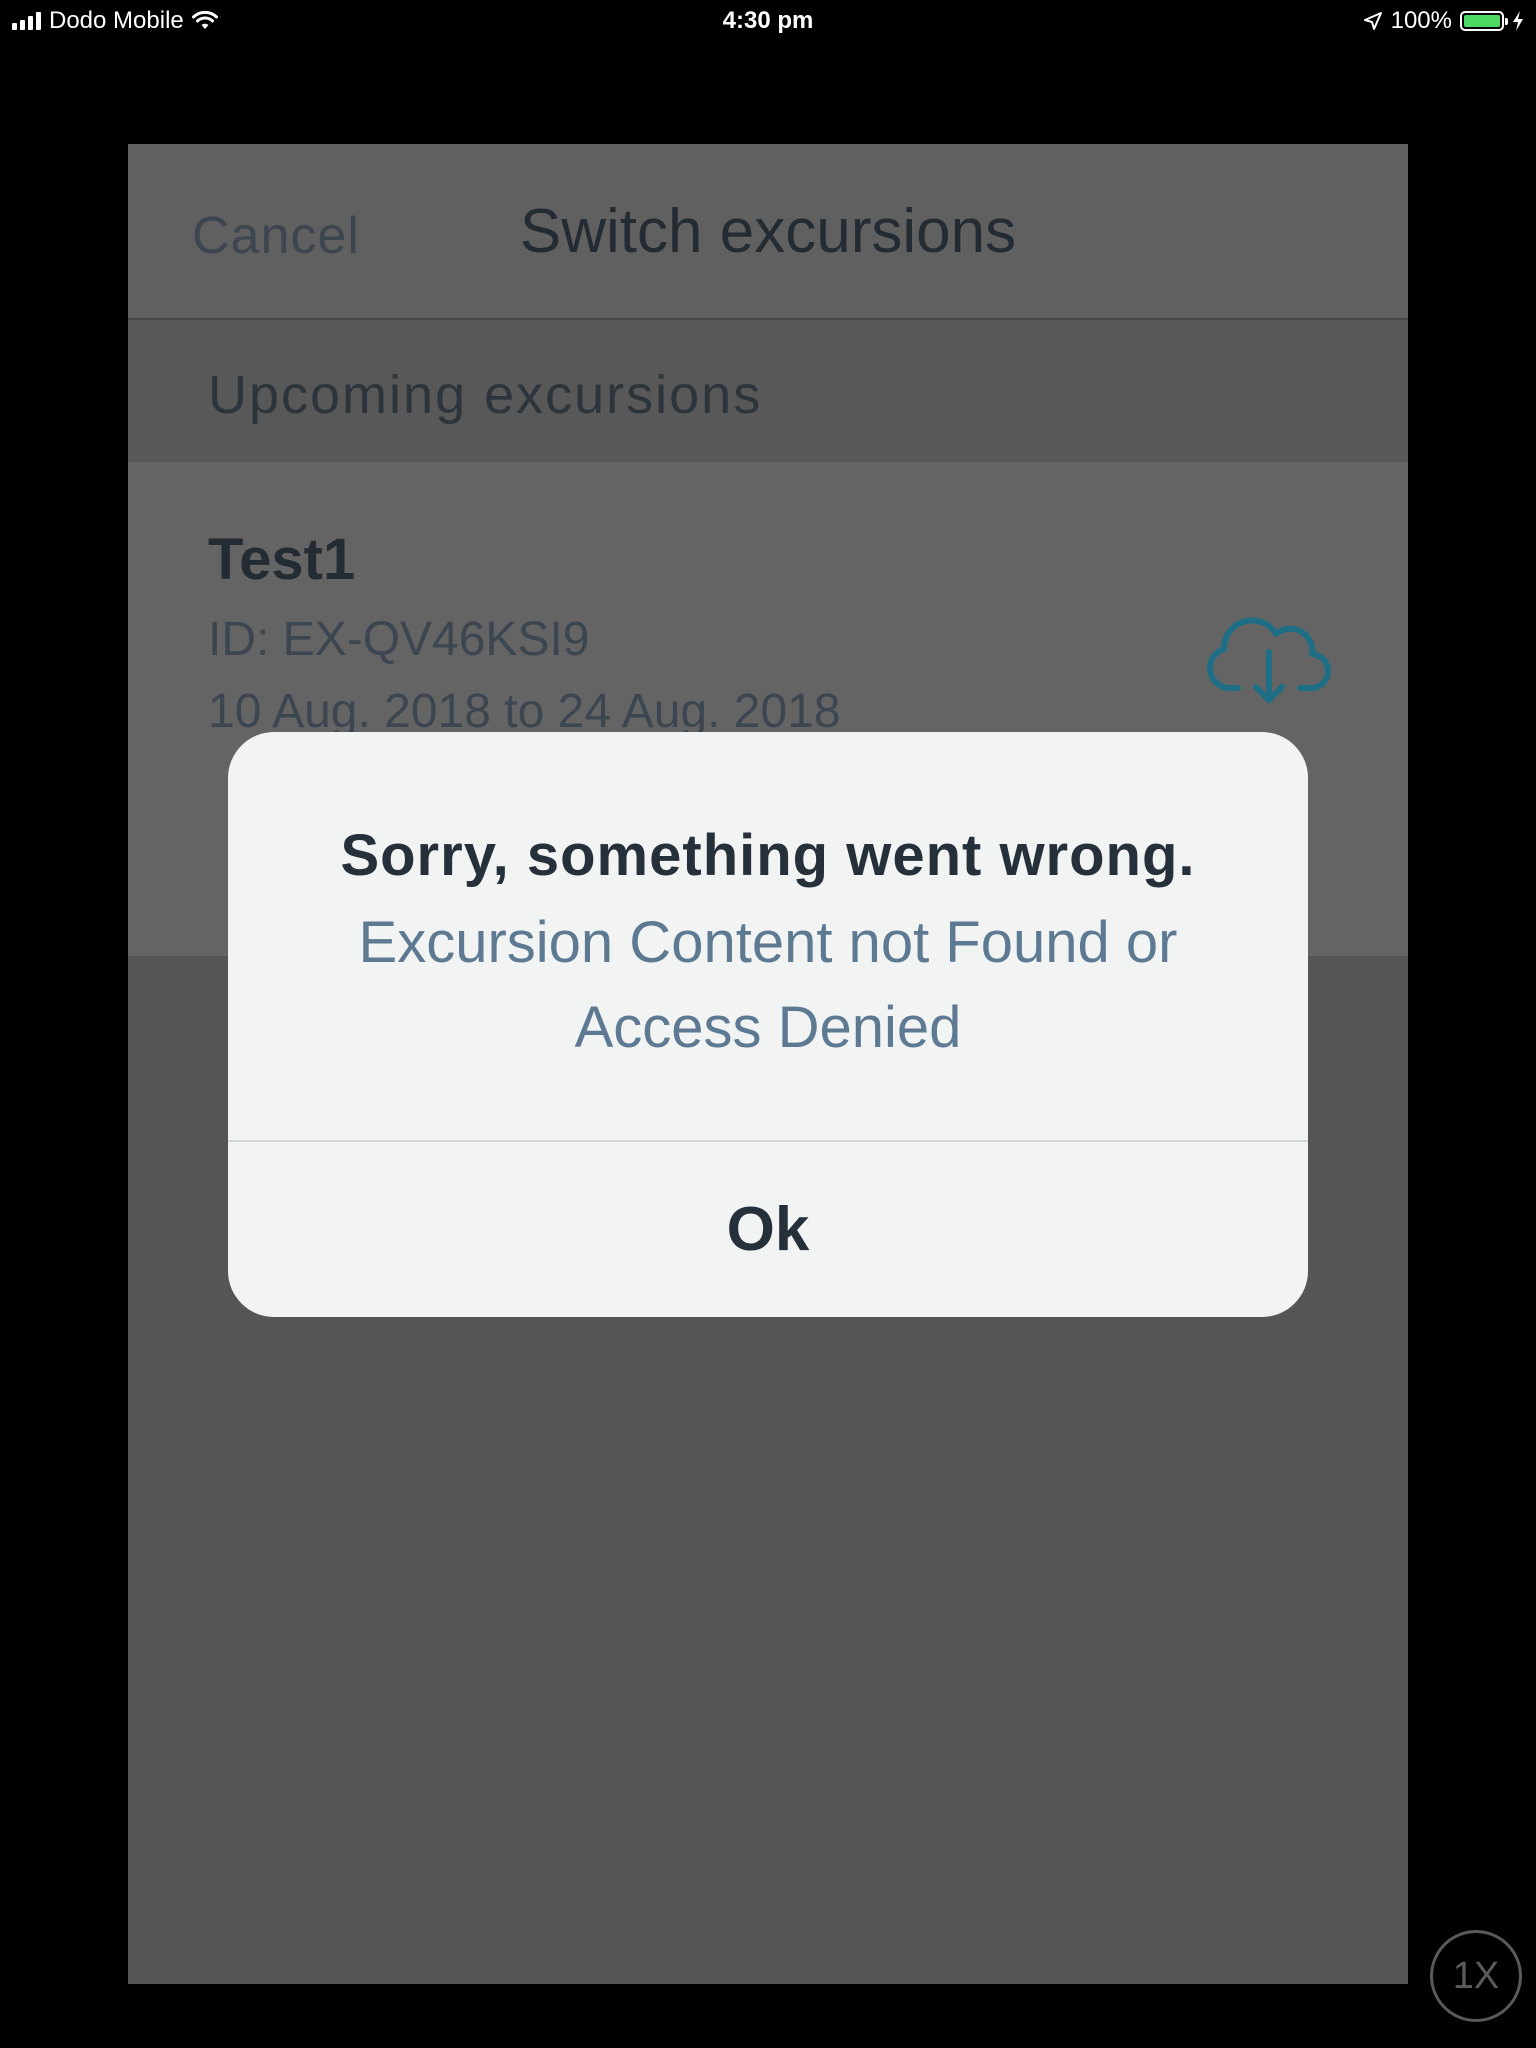 The image size is (1536, 2048). I want to click on excursion-name: Test1, so click(282, 559).